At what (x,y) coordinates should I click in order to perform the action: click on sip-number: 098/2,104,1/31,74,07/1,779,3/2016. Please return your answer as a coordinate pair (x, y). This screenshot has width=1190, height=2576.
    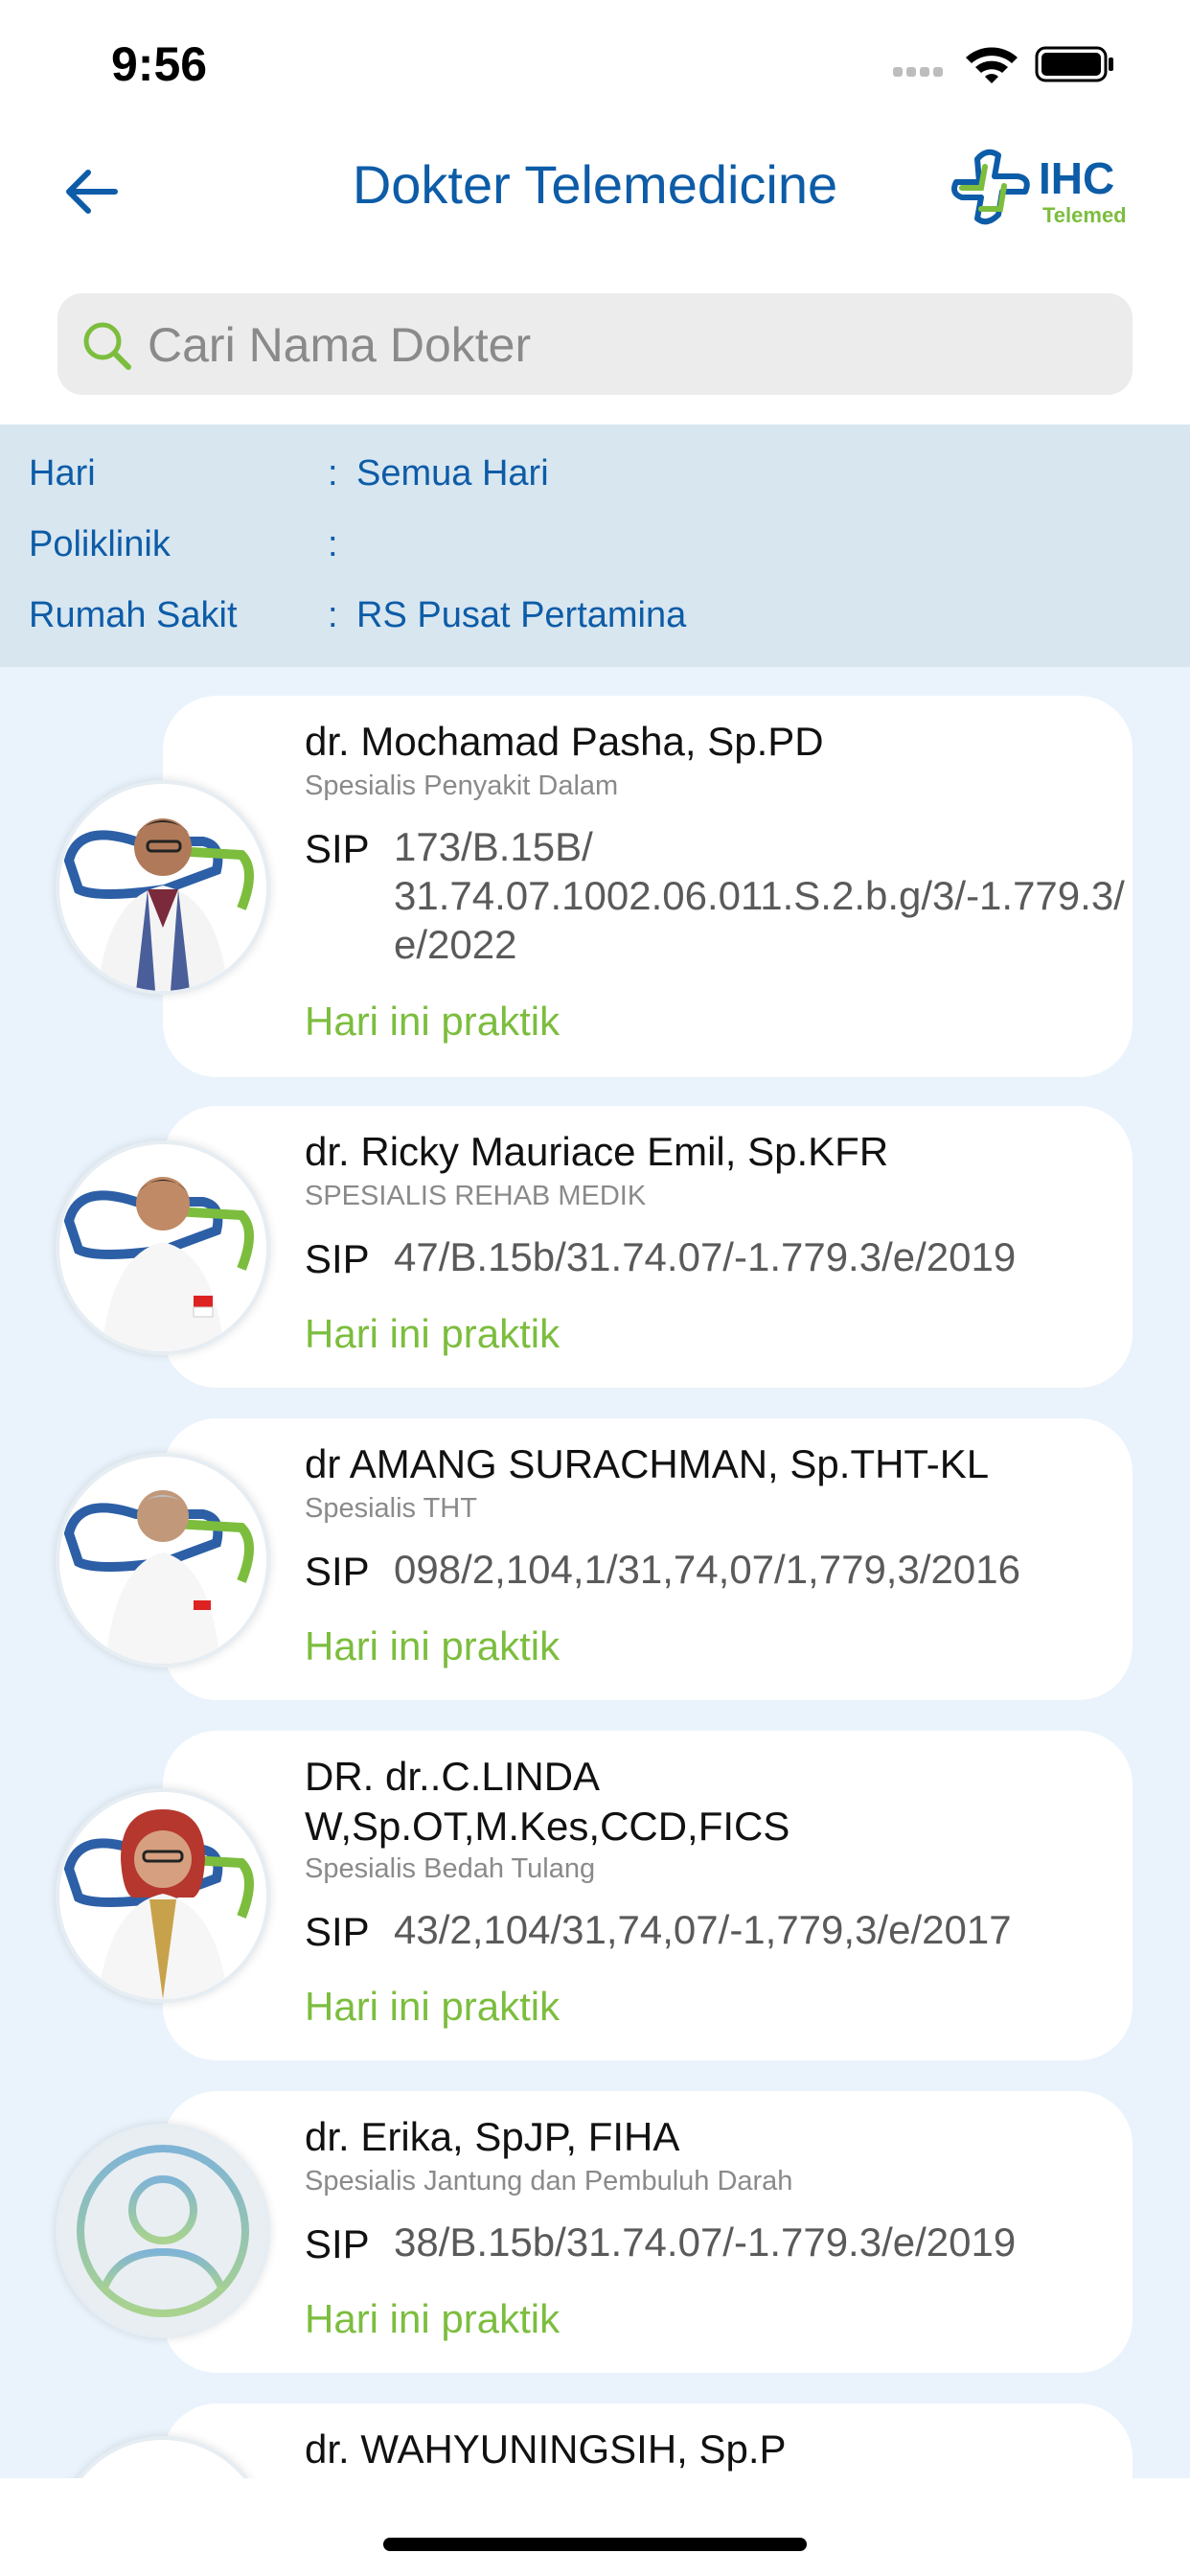
    Looking at the image, I should click on (707, 1569).